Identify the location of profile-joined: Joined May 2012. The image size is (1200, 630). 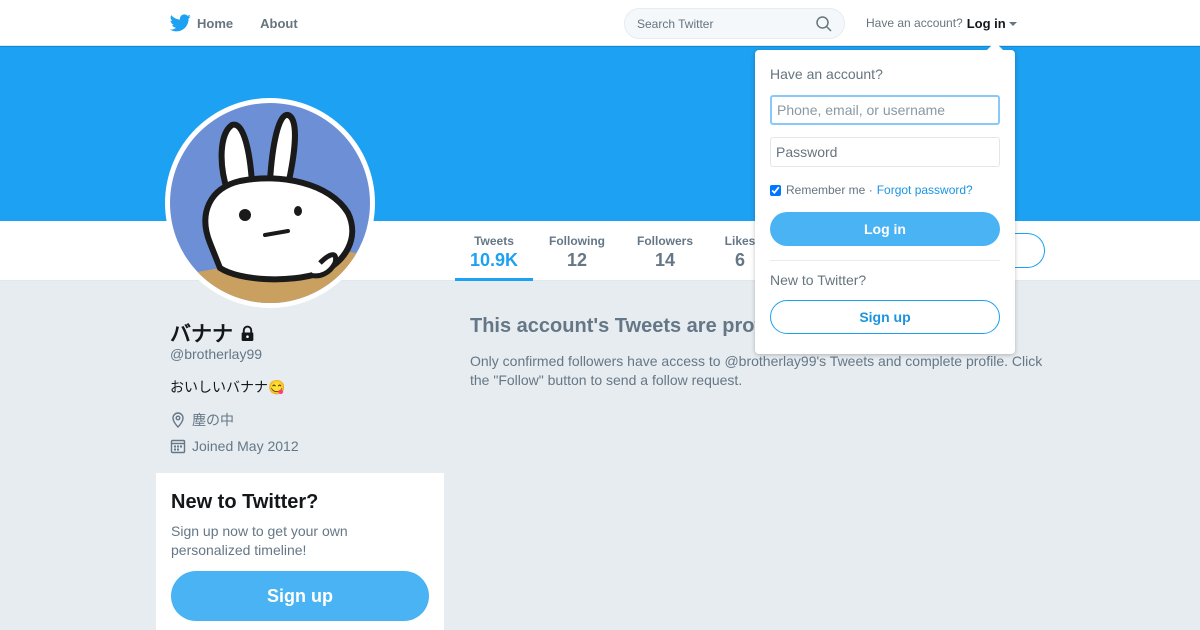
(234, 446).